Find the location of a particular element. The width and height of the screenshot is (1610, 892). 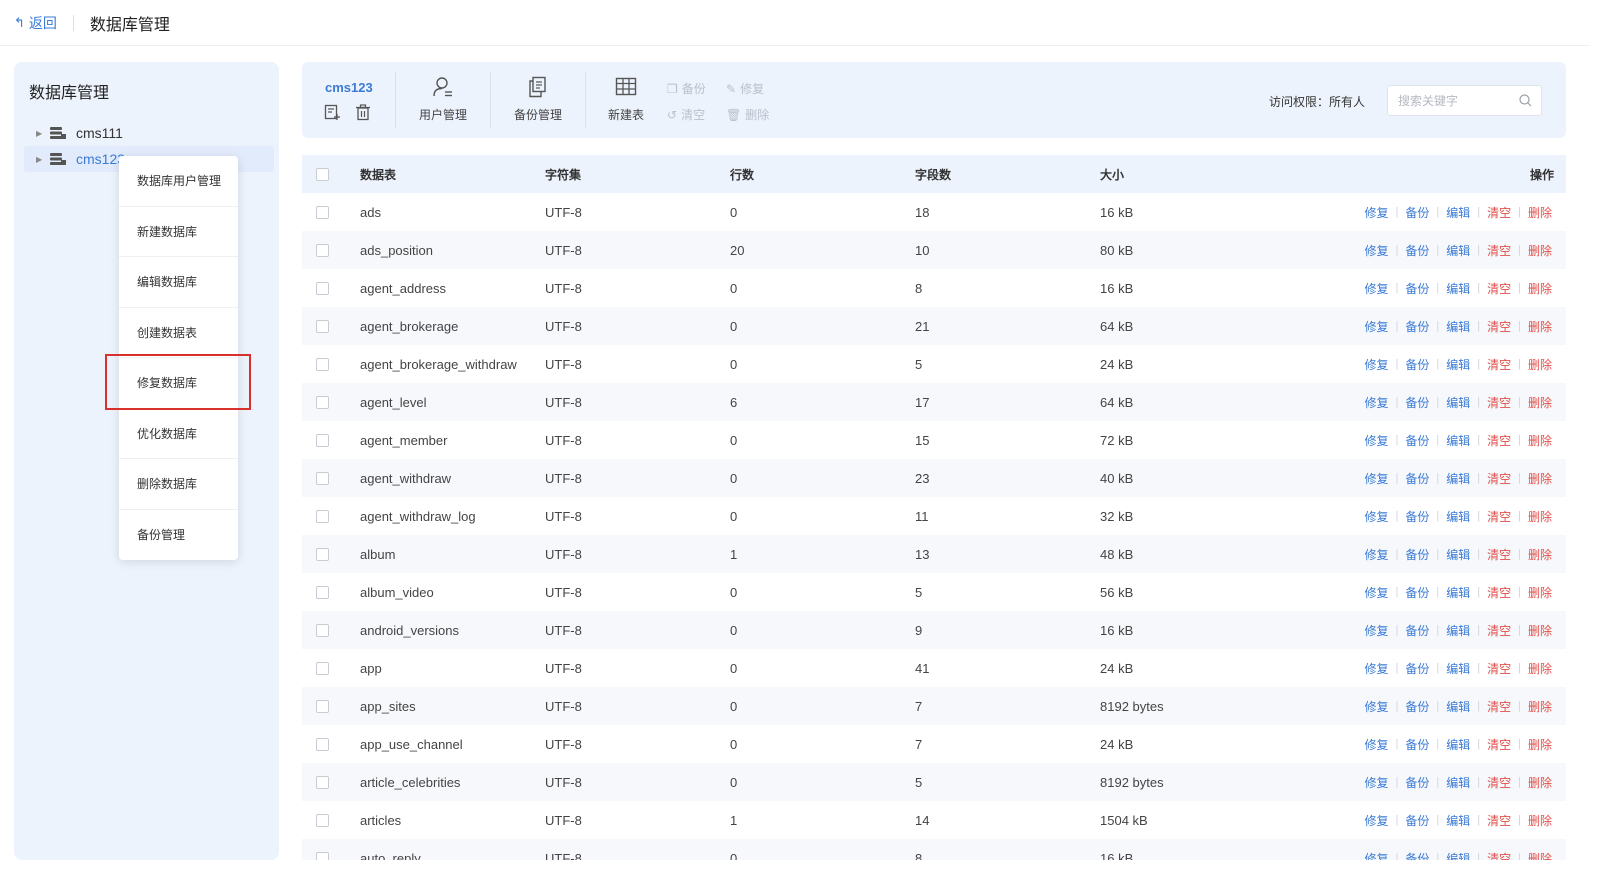

search-box is located at coordinates (1464, 100).